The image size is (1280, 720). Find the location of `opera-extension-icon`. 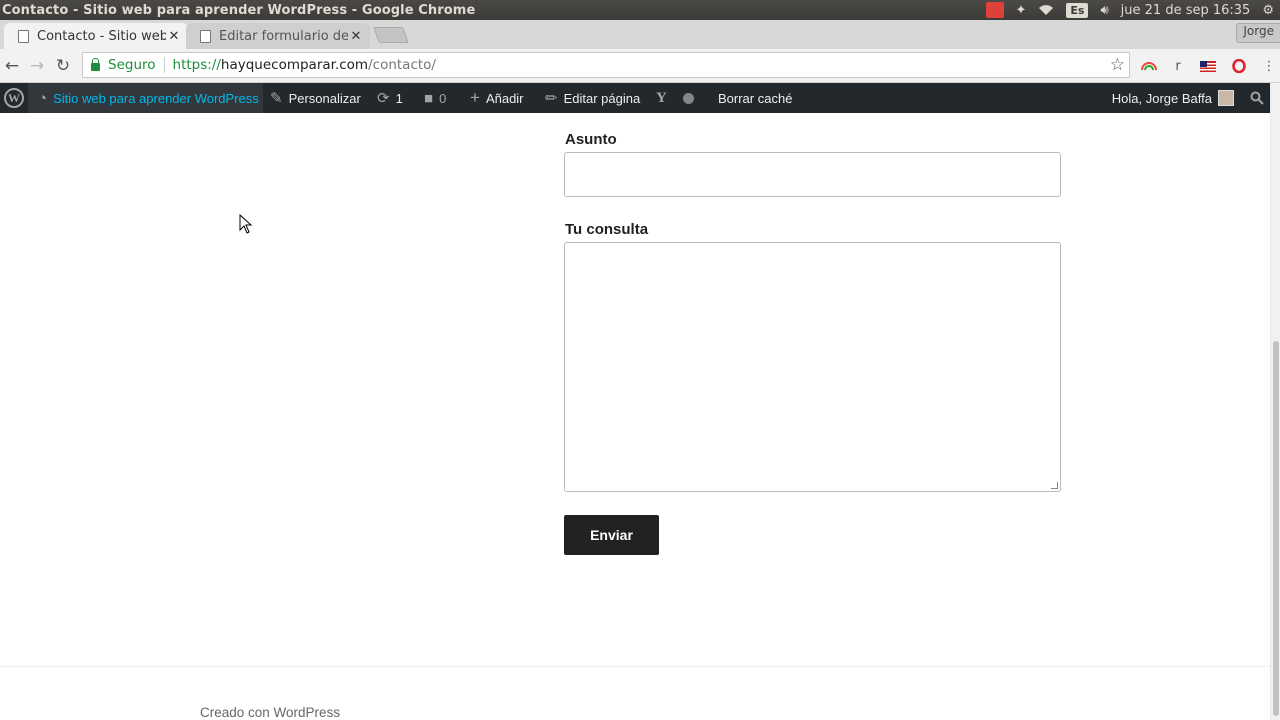

opera-extension-icon is located at coordinates (1239, 66).